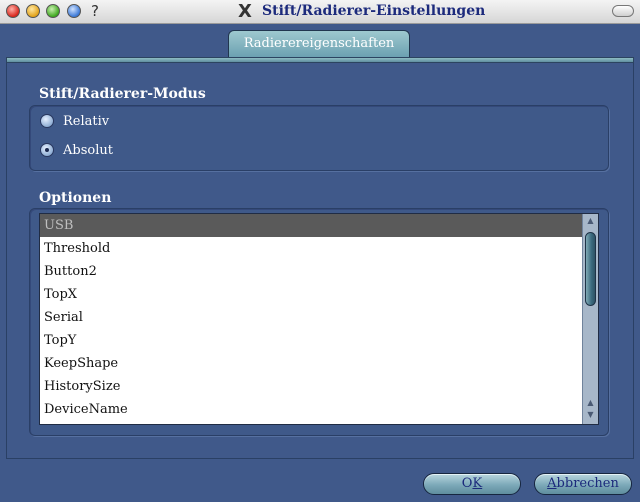 Image resolution: width=640 pixels, height=502 pixels. Describe the element at coordinates (590, 415) in the screenshot. I see `scroll-down-icon: ▼` at that location.